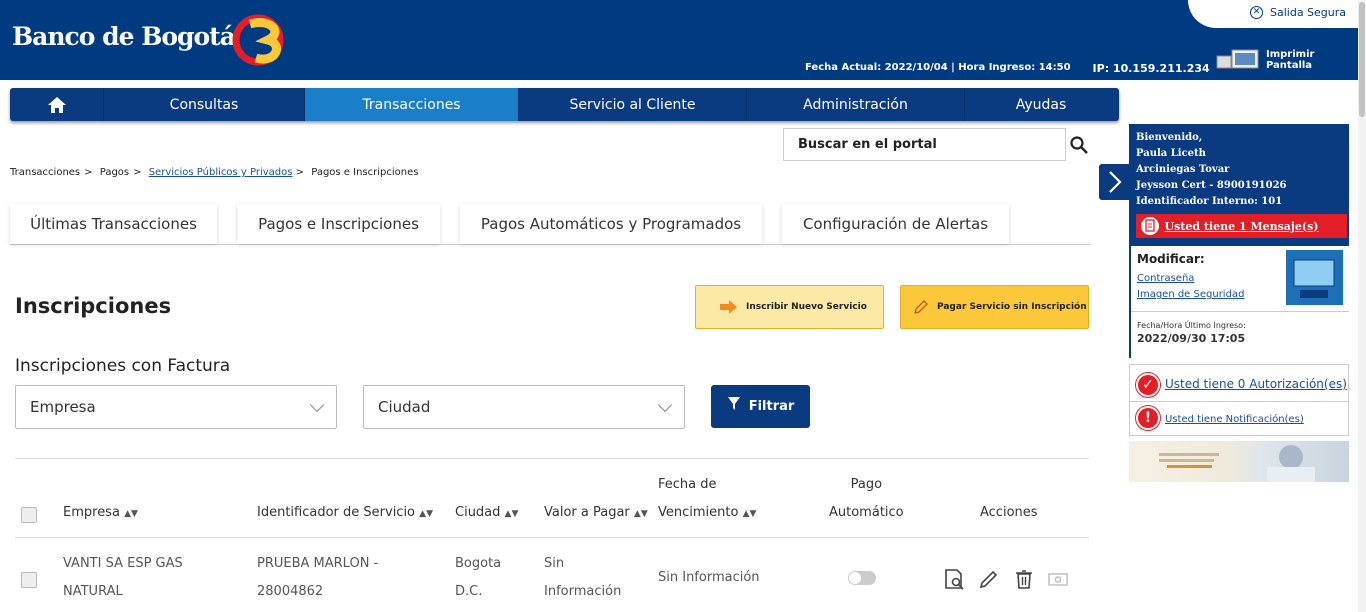 The image size is (1366, 612). Describe the element at coordinates (1024, 579) in the screenshot. I see `trash-icon` at that location.